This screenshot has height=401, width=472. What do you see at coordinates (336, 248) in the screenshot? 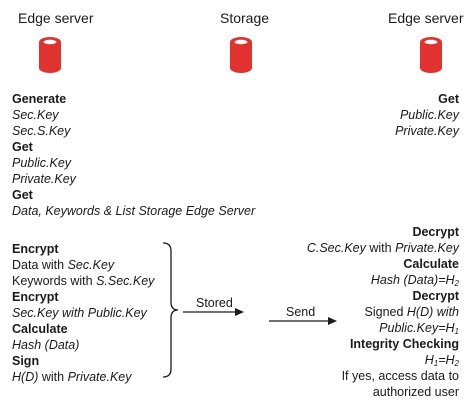
I see `c-sec-key: C.Sec.Key` at bounding box center [336, 248].